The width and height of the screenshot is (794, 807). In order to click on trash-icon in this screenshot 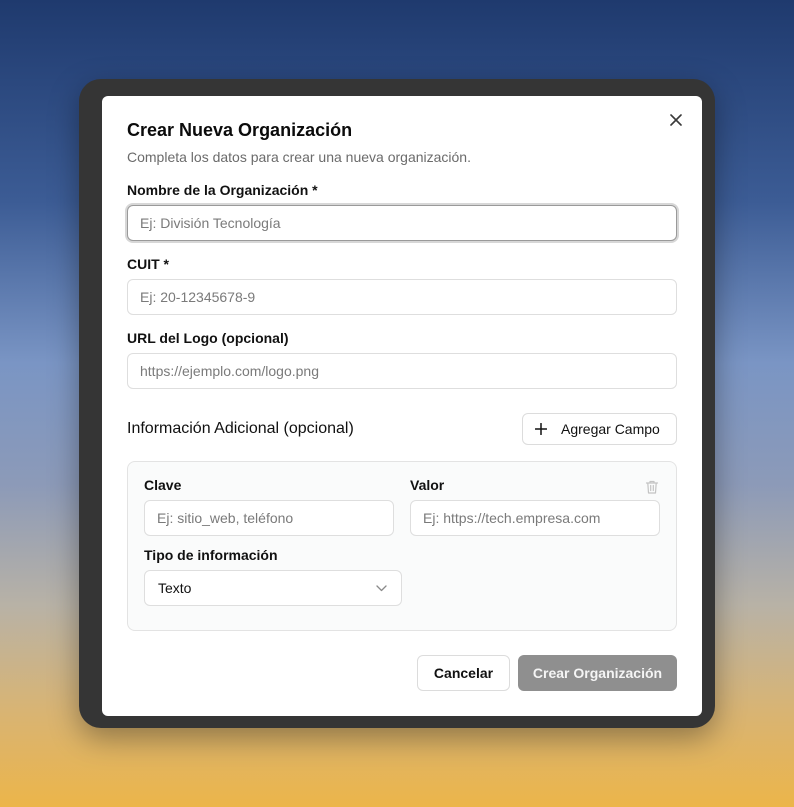, I will do `click(652, 487)`.